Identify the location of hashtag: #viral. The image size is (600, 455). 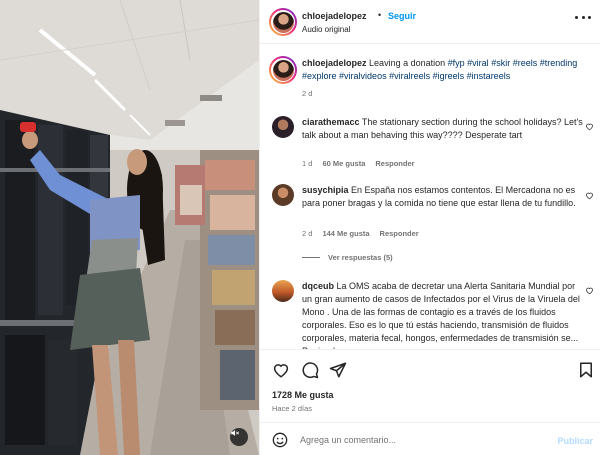
(478, 63).